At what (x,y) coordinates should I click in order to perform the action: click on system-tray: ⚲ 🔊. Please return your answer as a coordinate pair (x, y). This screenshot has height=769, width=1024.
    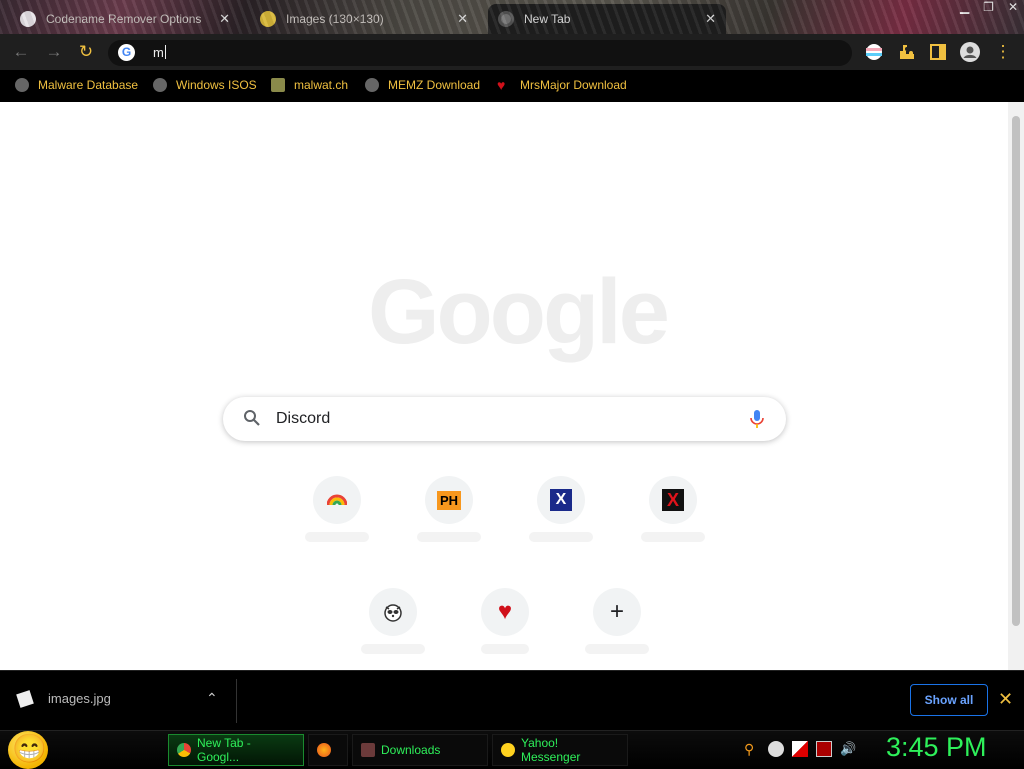
    Looking at the image, I should click on (800, 749).